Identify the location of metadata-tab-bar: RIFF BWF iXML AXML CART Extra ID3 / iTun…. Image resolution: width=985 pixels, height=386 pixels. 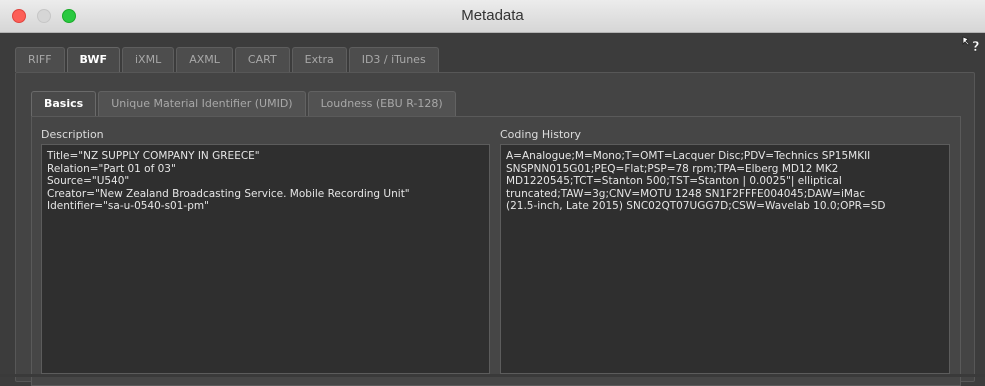
(228, 59).